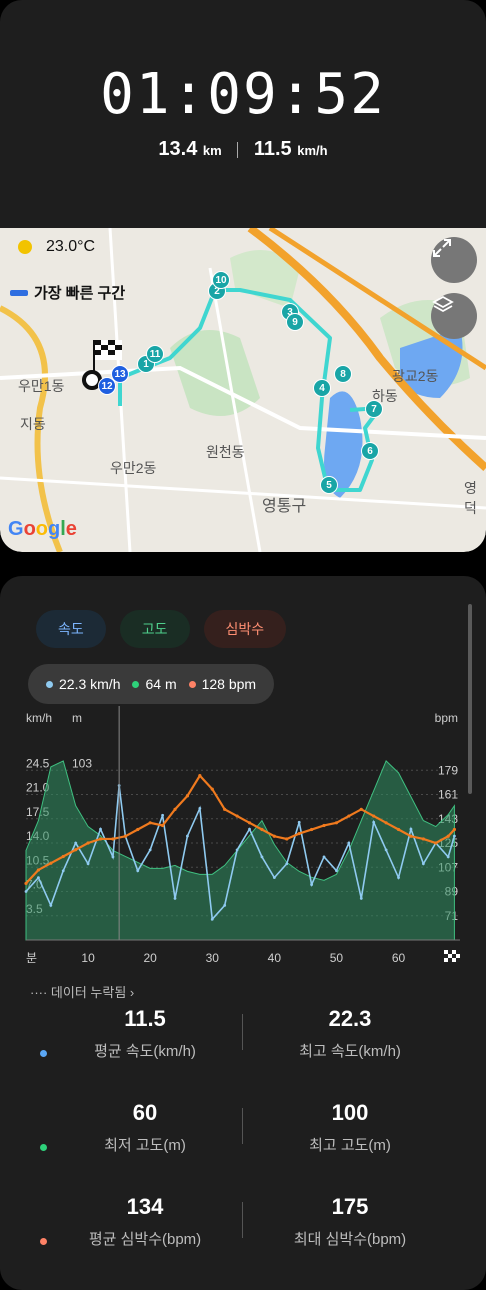 The height and width of the screenshot is (1290, 486). I want to click on tab-heart-rate: 심박수, so click(245, 629).